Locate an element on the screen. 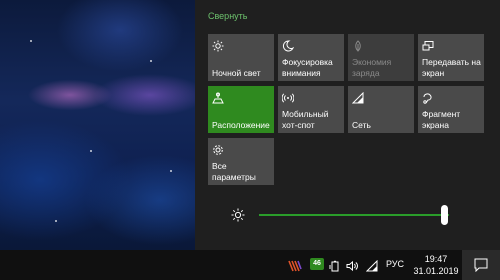 The height and width of the screenshot is (280, 500). battery-saver-icon is located at coordinates (358, 45).